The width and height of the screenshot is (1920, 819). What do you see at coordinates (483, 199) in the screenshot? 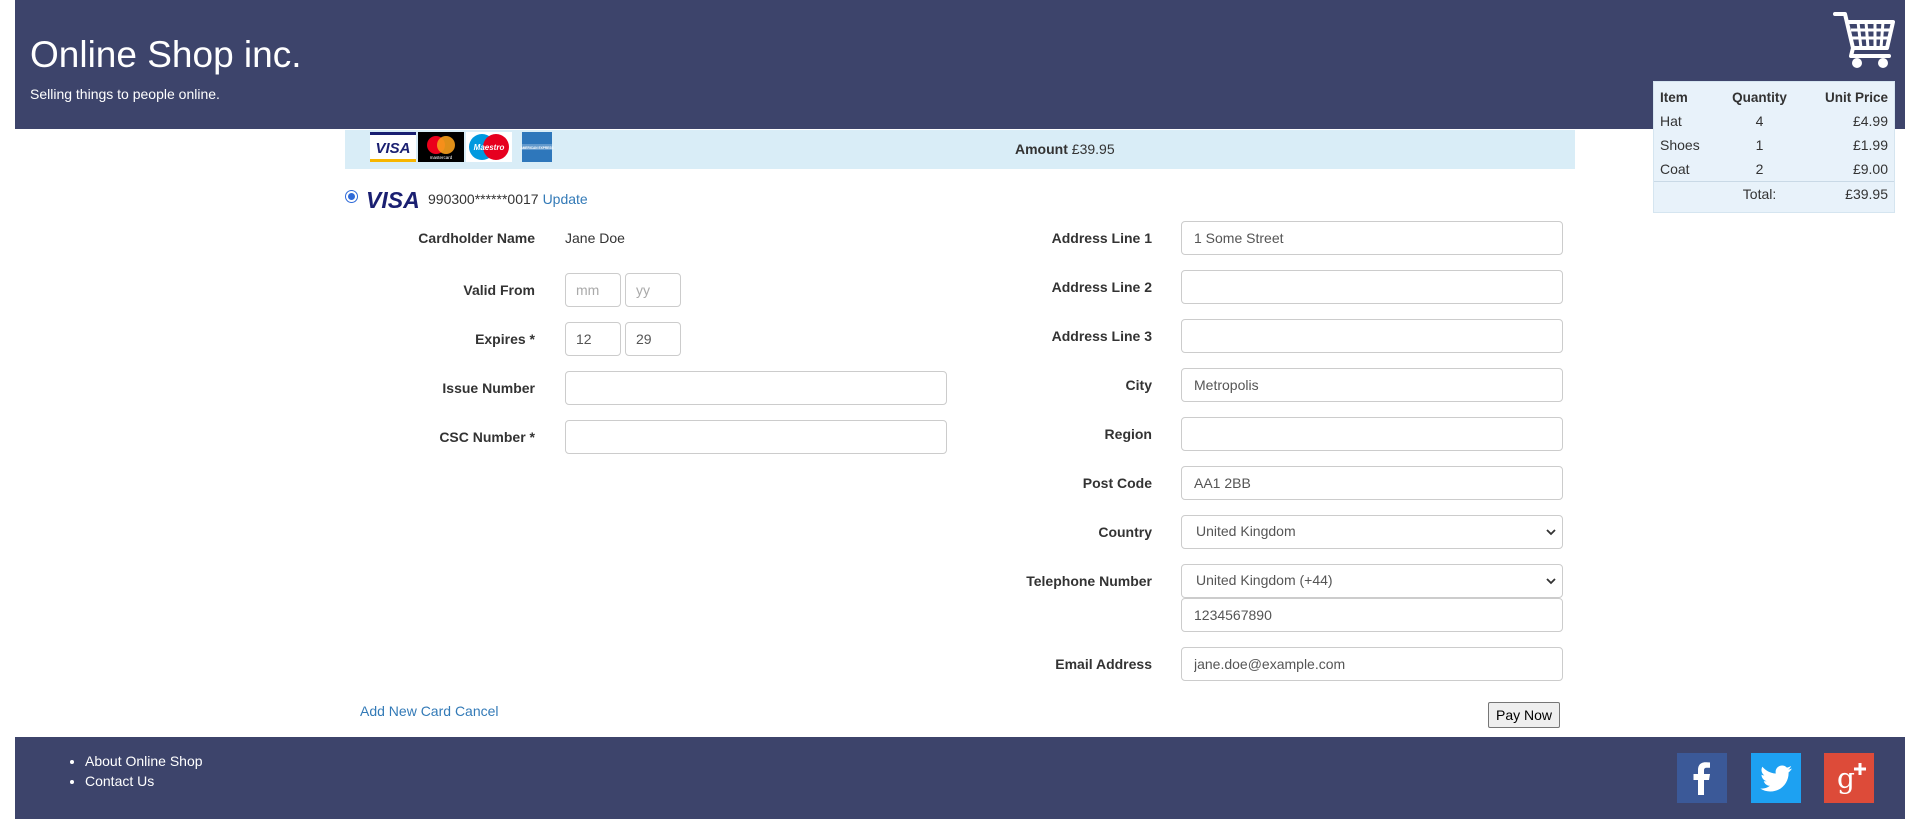
I see `saved-card-number: 990300******0017` at bounding box center [483, 199].